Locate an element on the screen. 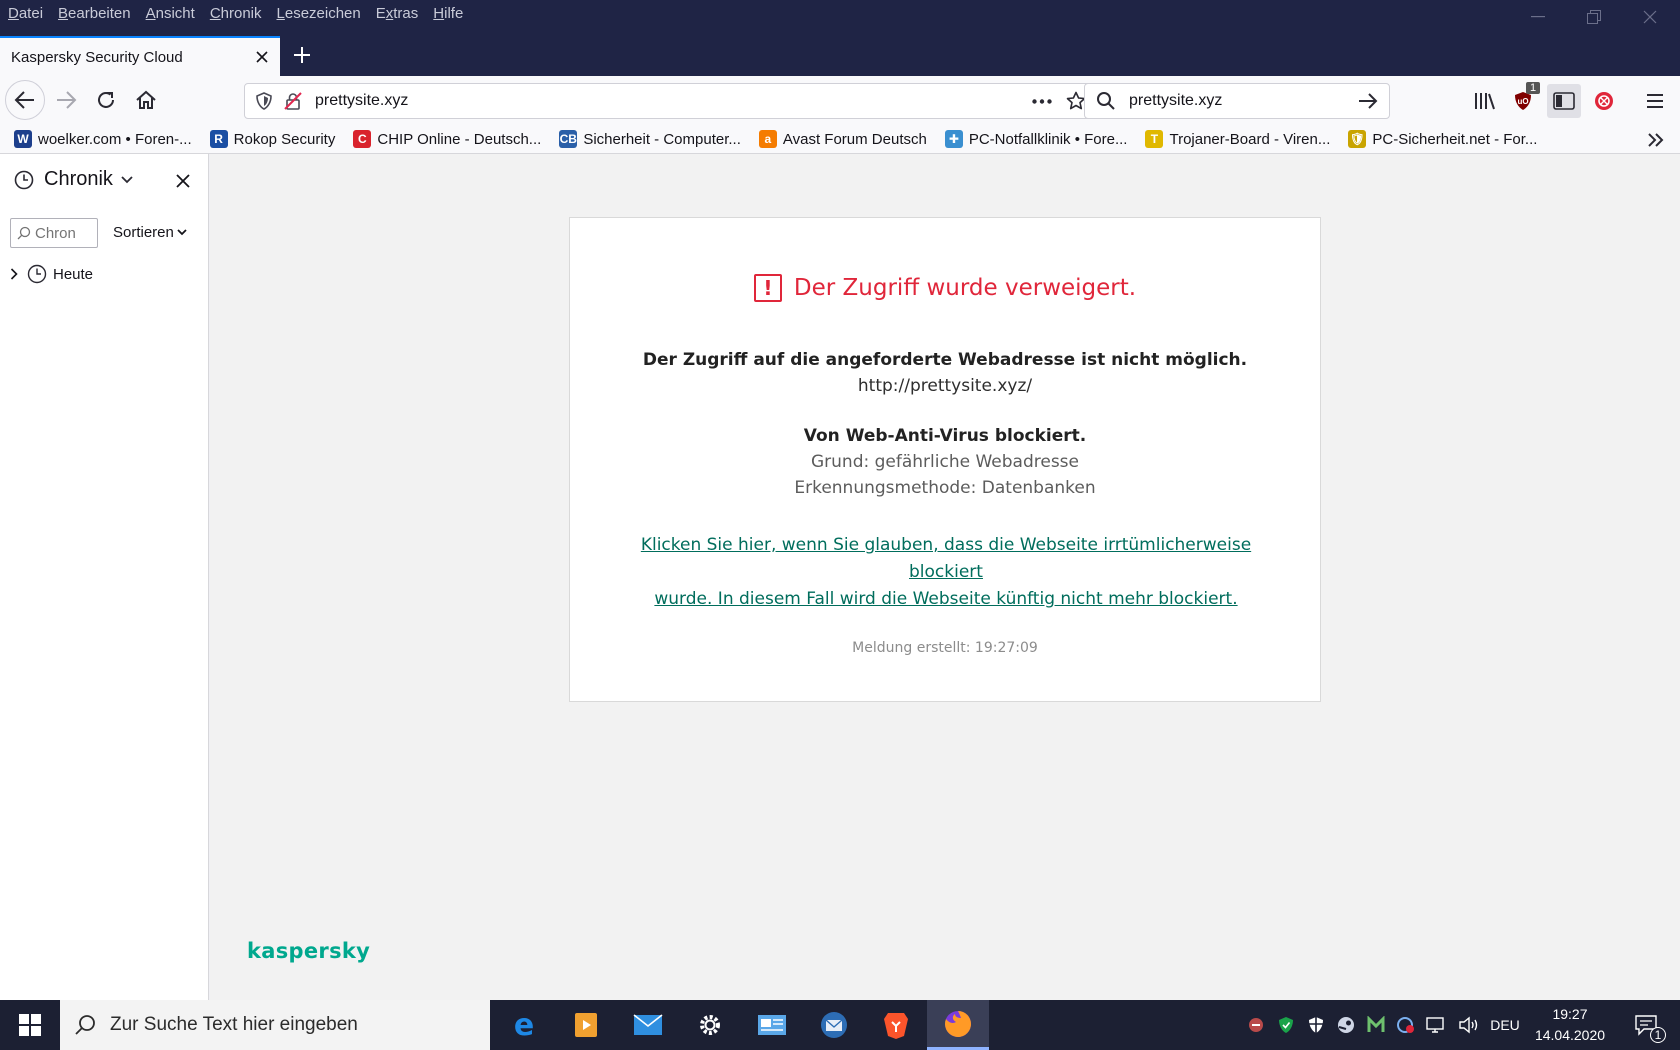 This screenshot has height=1050, width=1680. tab-close-button is located at coordinates (262, 57).